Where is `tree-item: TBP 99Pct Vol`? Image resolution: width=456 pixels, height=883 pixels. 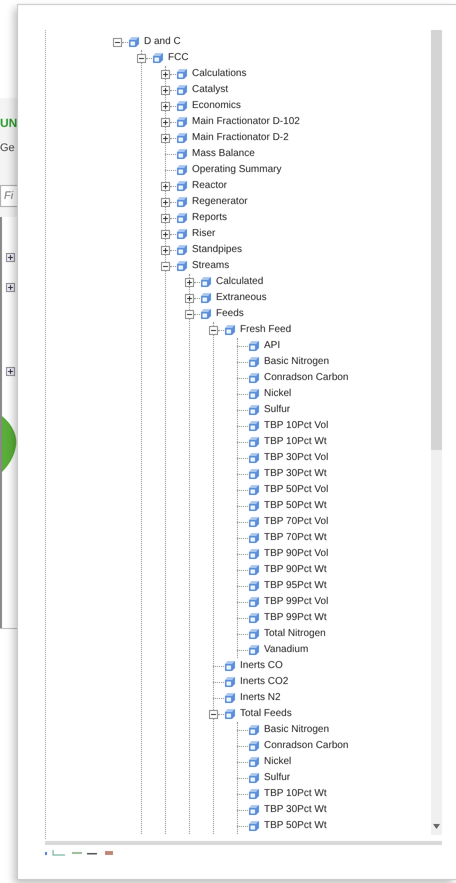 tree-item: TBP 99Pct Vol is located at coordinates (296, 602).